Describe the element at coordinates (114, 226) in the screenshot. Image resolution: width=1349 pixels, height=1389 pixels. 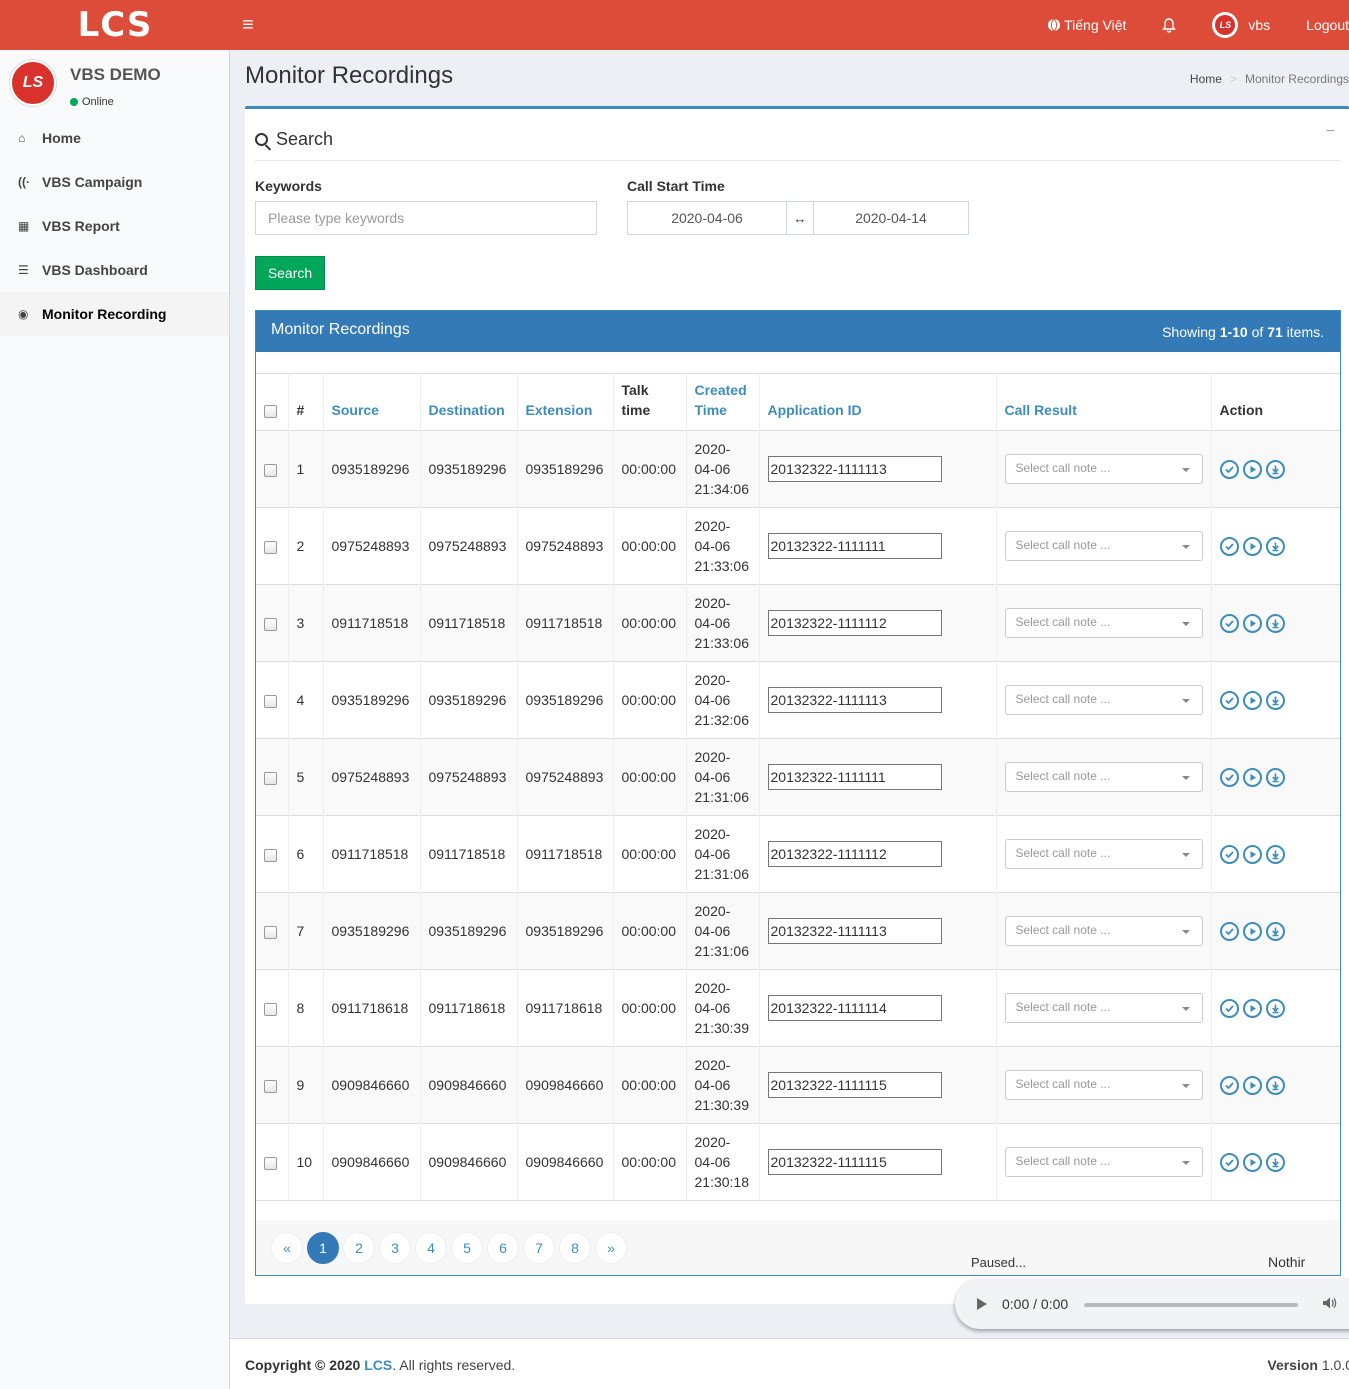
I see `sidebar-item-vbs-report: ▦ VBS Report` at that location.